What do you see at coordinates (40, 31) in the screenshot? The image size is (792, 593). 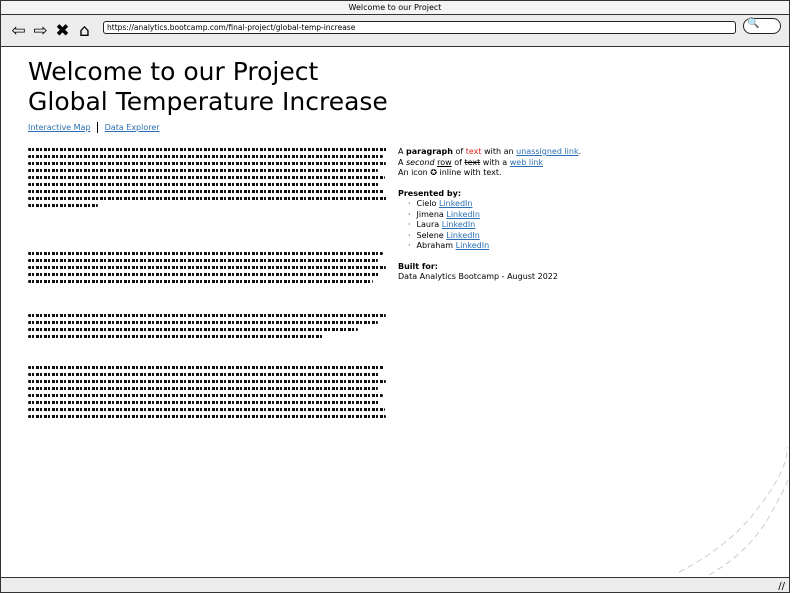 I see `forward-arrow-icon: ⇨` at bounding box center [40, 31].